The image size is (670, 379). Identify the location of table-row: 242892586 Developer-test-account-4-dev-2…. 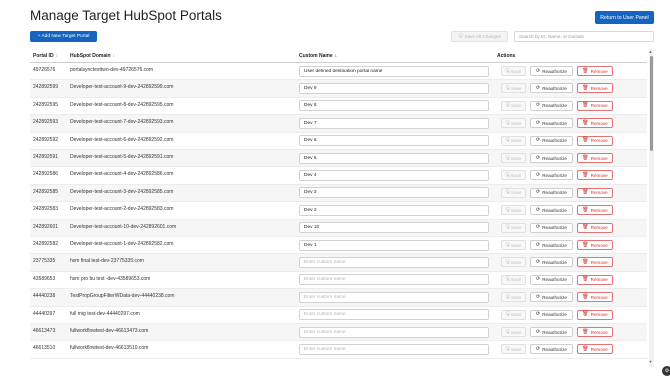
(338, 176).